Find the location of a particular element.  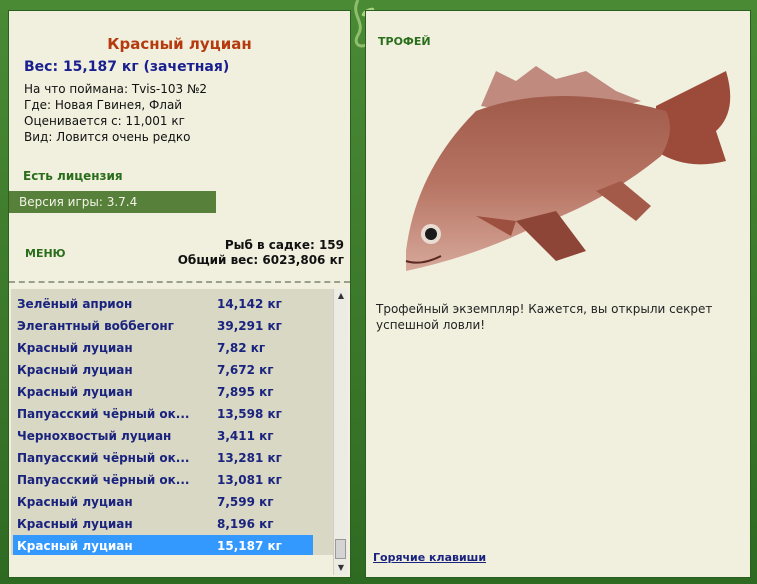

trophy-title: ТРОФЕЙ is located at coordinates (404, 41).